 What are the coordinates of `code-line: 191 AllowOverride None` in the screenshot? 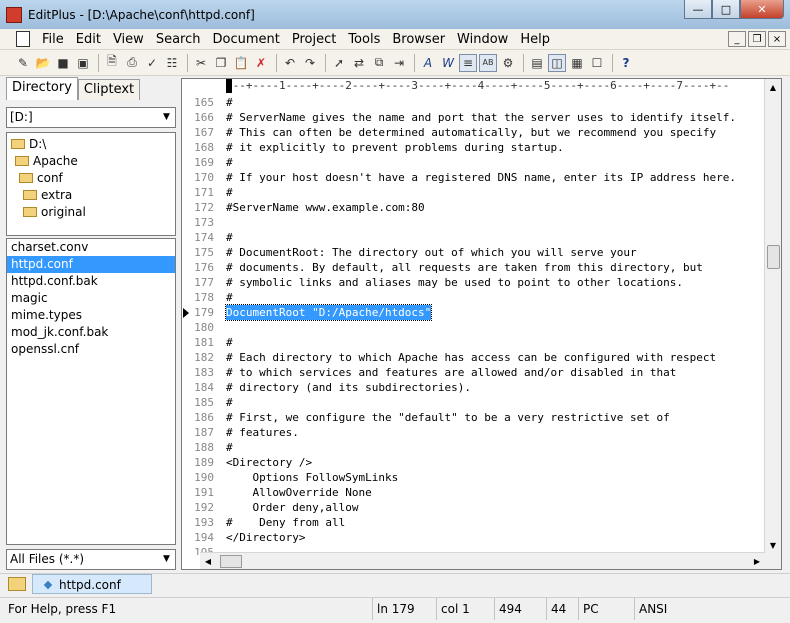 It's located at (474, 492).